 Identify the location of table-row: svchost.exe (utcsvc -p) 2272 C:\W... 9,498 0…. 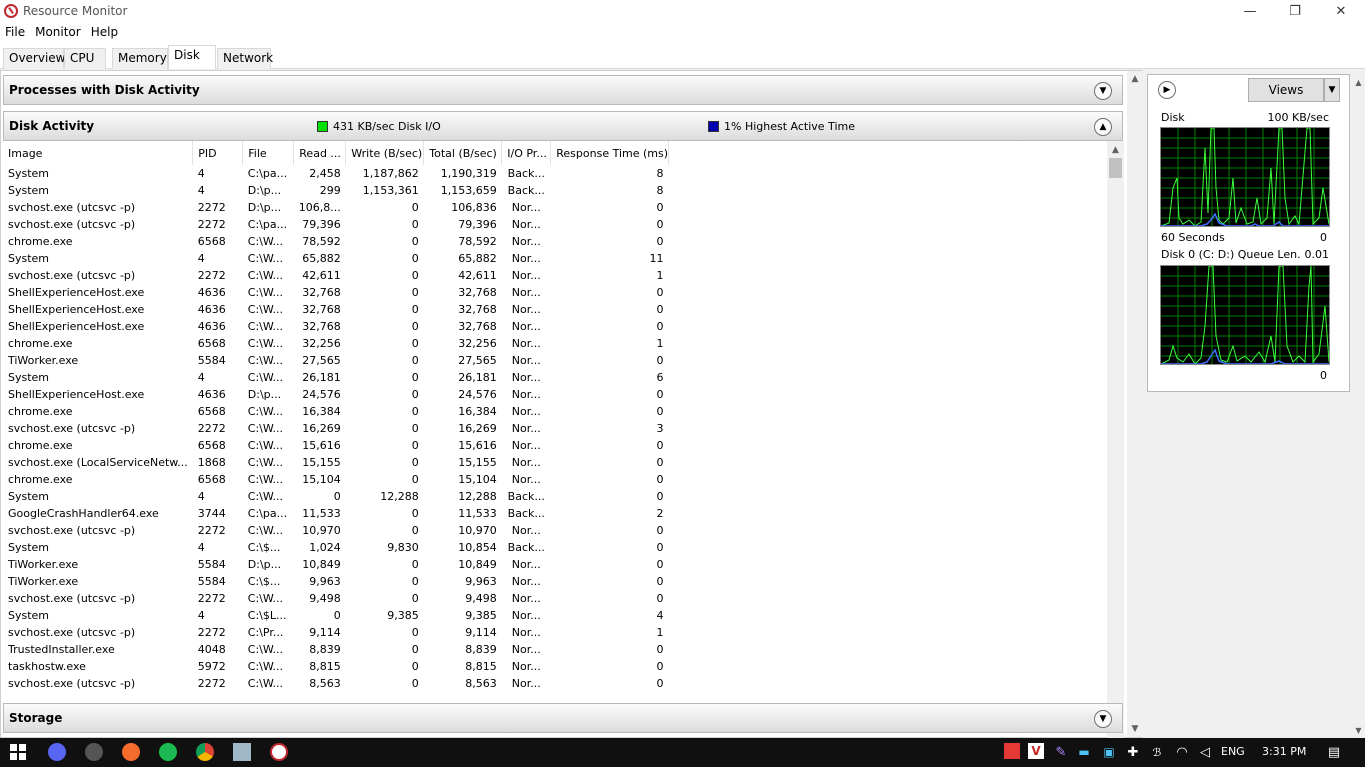
(336, 598).